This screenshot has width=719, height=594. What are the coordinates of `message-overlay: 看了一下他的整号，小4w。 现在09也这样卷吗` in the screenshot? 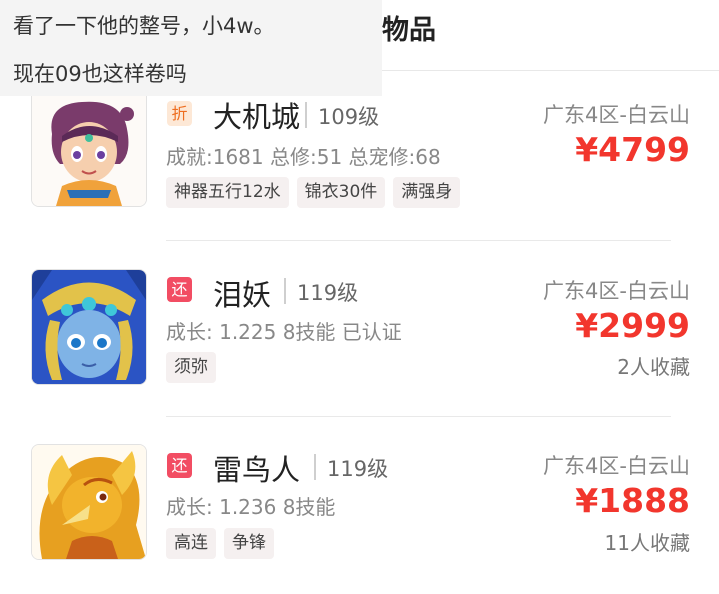 It's located at (191, 48).